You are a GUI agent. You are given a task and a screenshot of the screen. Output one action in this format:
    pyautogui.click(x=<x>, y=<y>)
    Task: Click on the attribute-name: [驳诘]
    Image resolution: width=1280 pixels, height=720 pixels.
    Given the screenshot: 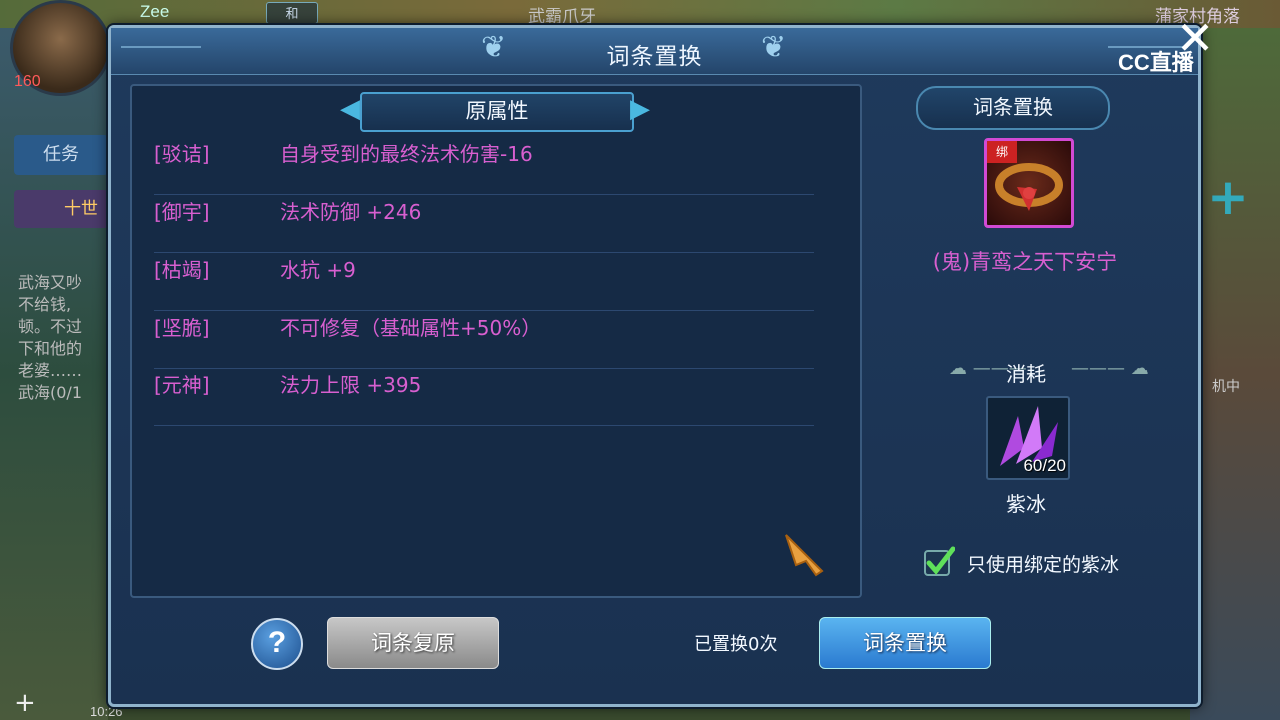 What is the action you would take?
    pyautogui.click(x=182, y=154)
    